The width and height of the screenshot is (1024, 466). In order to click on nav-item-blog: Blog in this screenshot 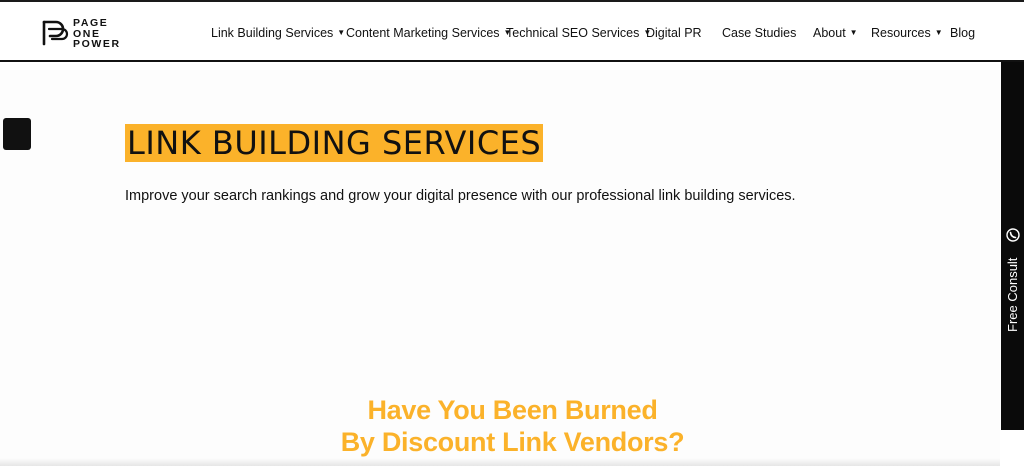, I will do `click(962, 36)`.